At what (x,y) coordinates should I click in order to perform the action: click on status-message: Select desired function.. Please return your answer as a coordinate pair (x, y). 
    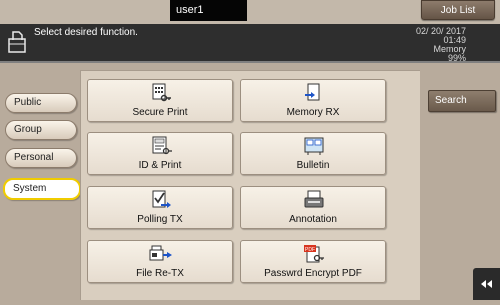
    Looking at the image, I should click on (86, 32).